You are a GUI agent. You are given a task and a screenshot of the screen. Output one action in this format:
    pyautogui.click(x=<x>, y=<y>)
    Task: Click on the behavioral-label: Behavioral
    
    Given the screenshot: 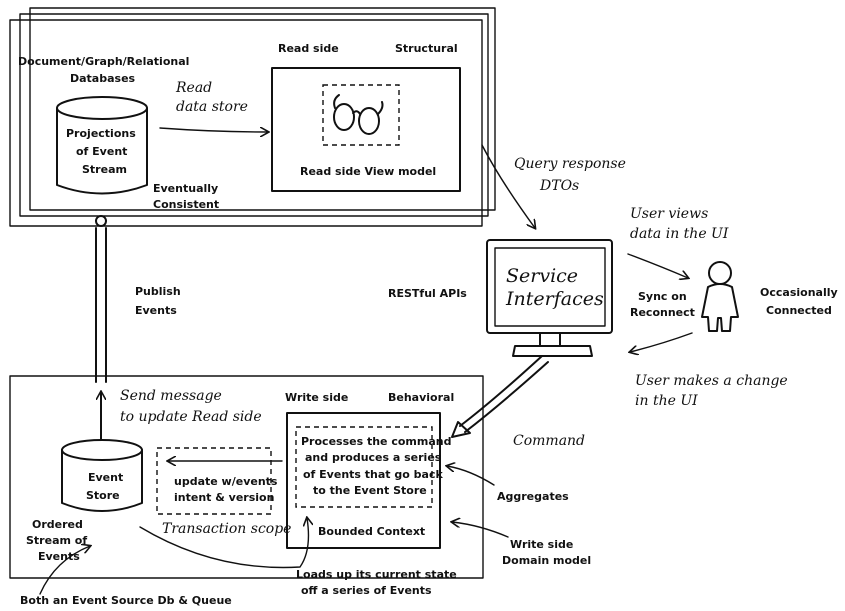 What is the action you would take?
    pyautogui.click(x=421, y=397)
    